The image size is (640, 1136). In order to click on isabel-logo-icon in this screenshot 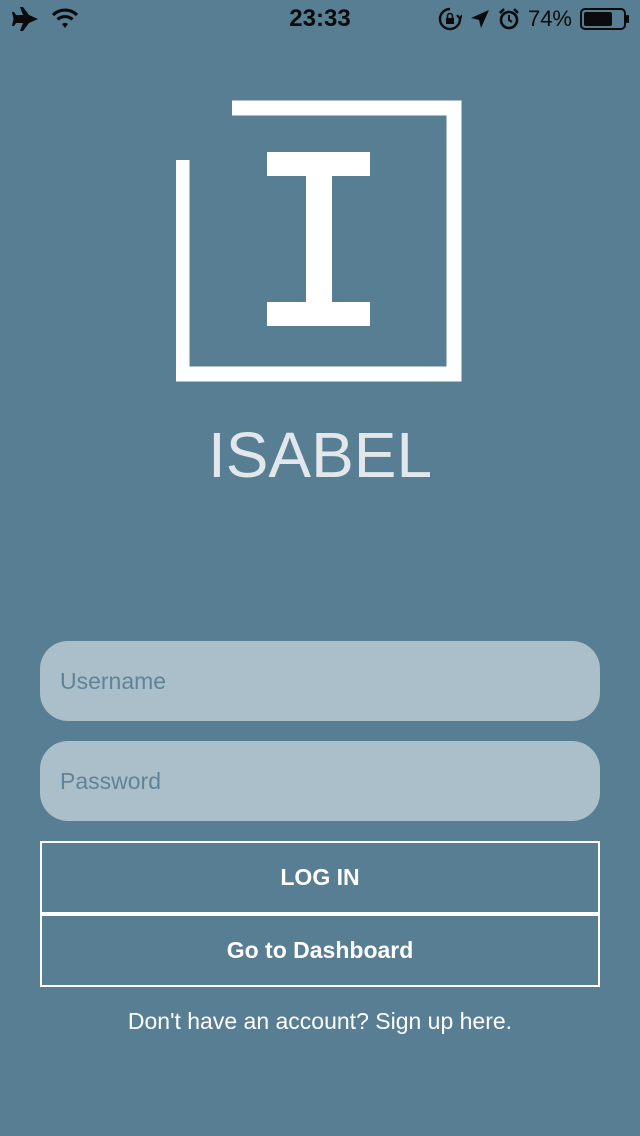, I will do `click(321, 241)`.